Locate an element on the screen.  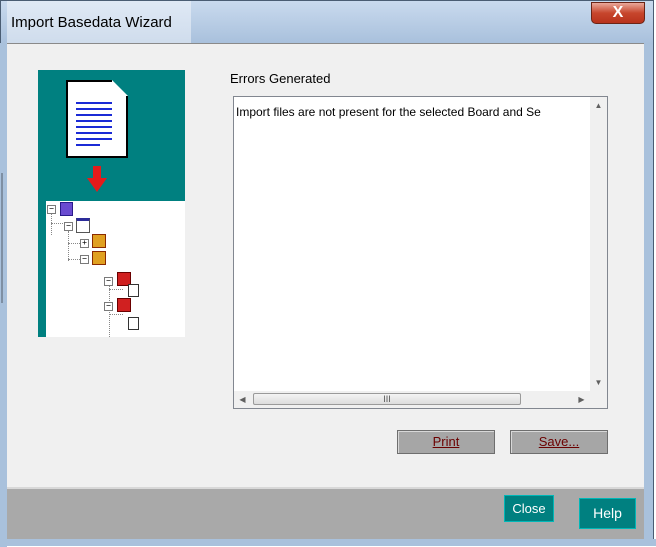
wizard-illustration: − − + − − − is located at coordinates (111, 203).